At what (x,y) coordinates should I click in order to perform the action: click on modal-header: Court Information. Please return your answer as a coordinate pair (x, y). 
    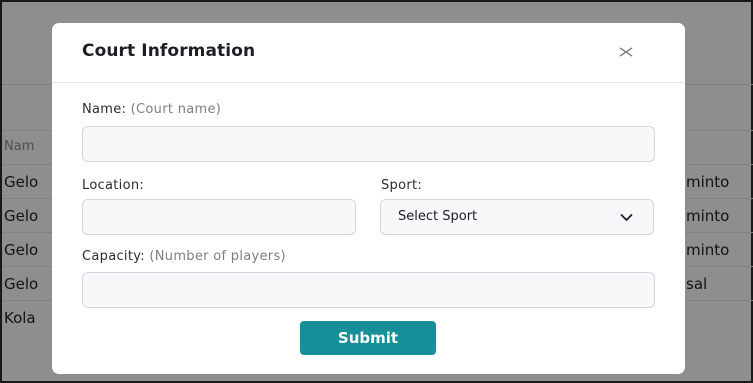
    Looking at the image, I should click on (368, 53).